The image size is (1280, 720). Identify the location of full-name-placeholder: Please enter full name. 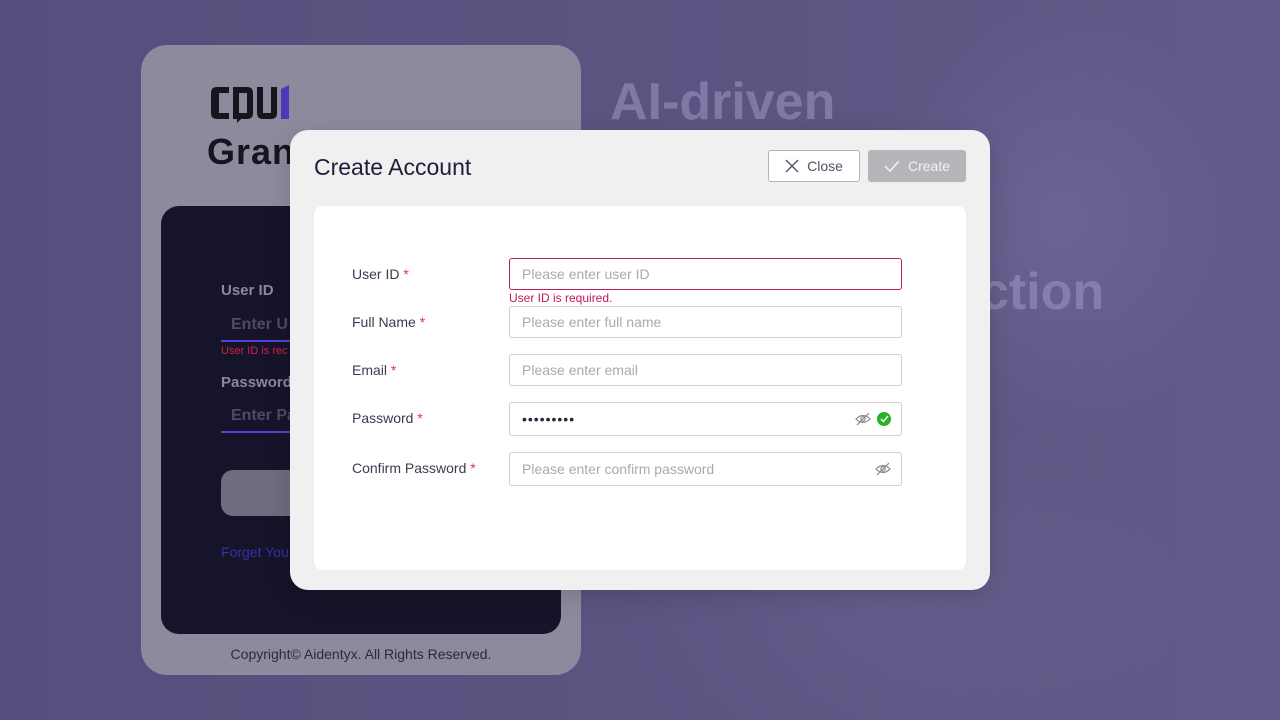
(592, 322).